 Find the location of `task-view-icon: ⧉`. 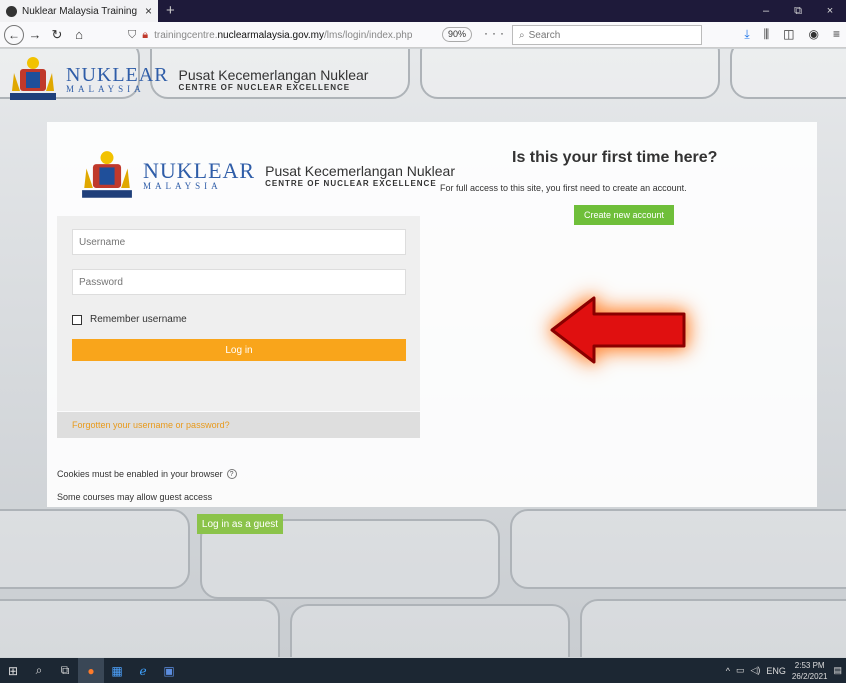

task-view-icon: ⧉ is located at coordinates (65, 670).